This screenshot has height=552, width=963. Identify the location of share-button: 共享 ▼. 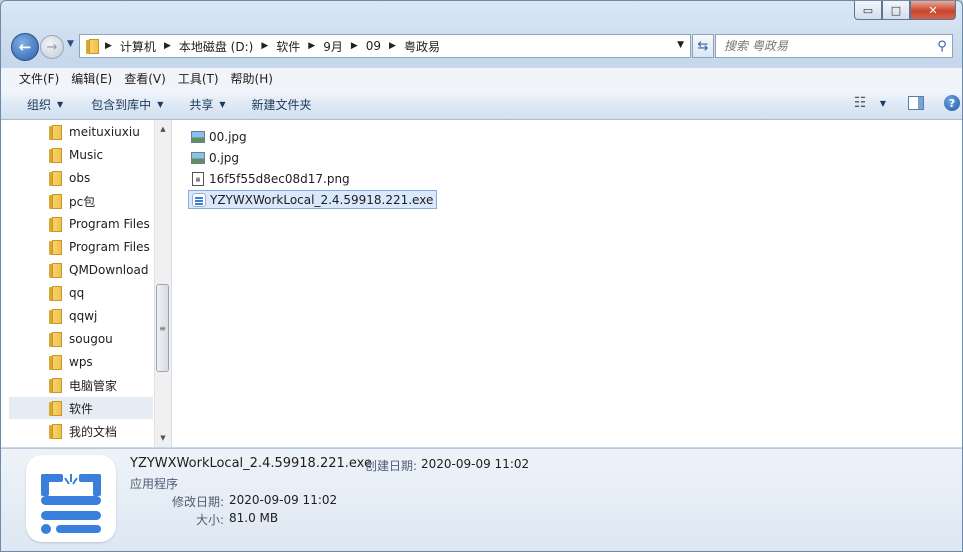
(207, 104).